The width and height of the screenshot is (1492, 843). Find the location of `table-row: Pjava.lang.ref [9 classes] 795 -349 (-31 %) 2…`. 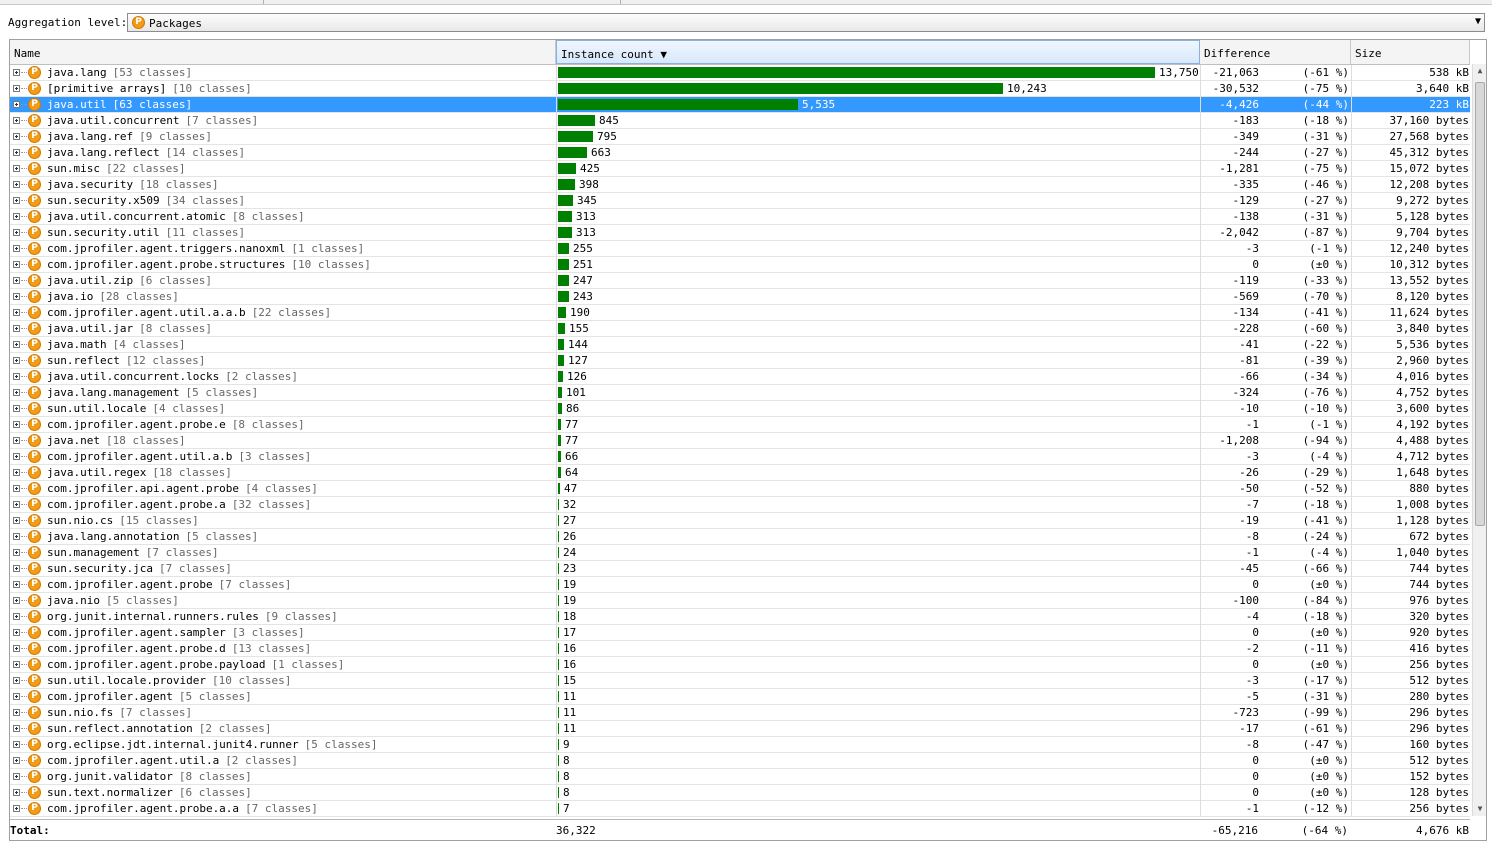

table-row: Pjava.lang.ref [9 classes] 795 -349 (-31 %) 2… is located at coordinates (740, 137).